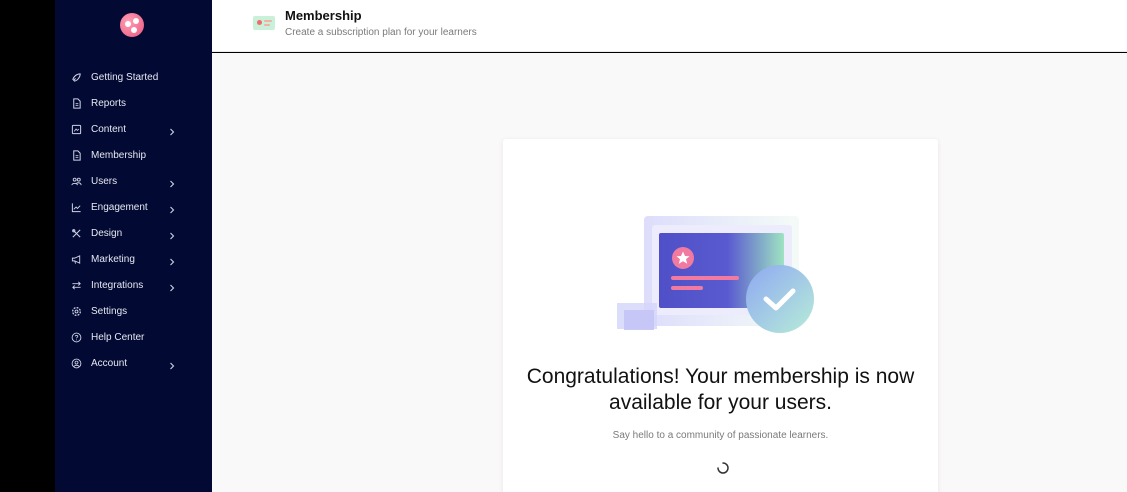 The width and height of the screenshot is (1127, 492). What do you see at coordinates (133, 233) in the screenshot?
I see `sidebar-item-design: Design` at bounding box center [133, 233].